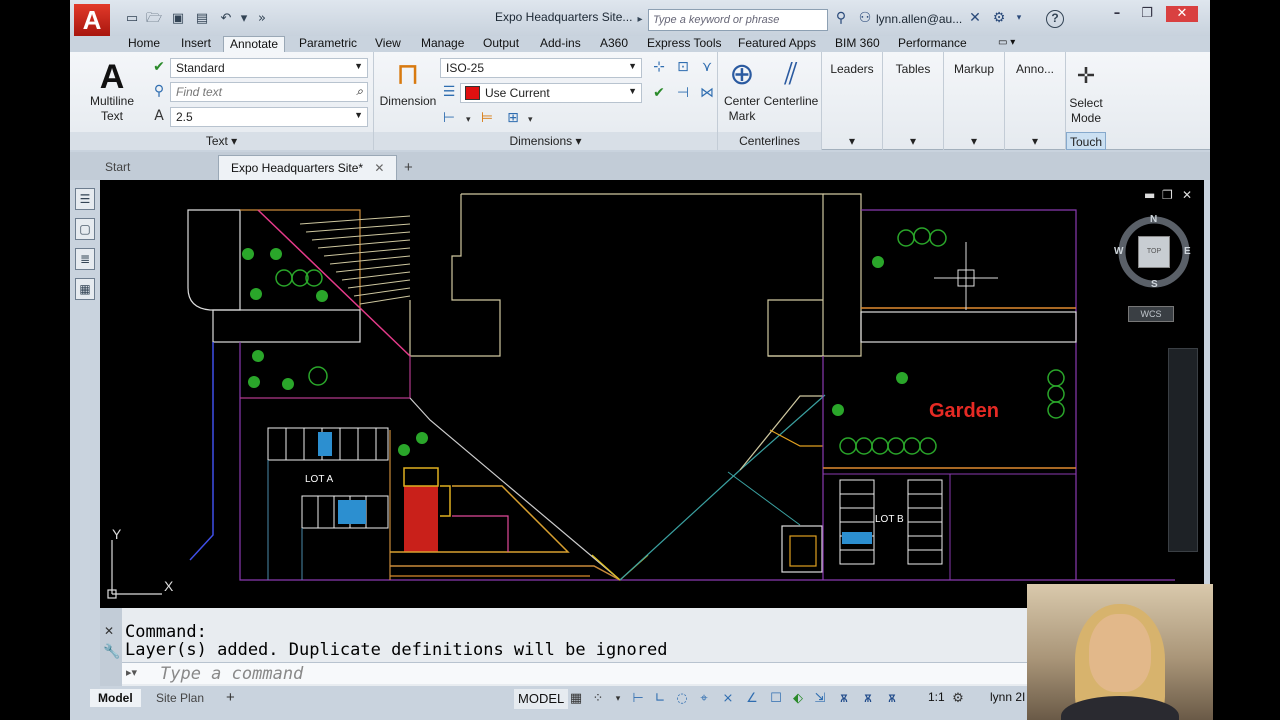  What do you see at coordinates (92, 20) in the screenshot?
I see `application-menu-button: A` at bounding box center [92, 20].